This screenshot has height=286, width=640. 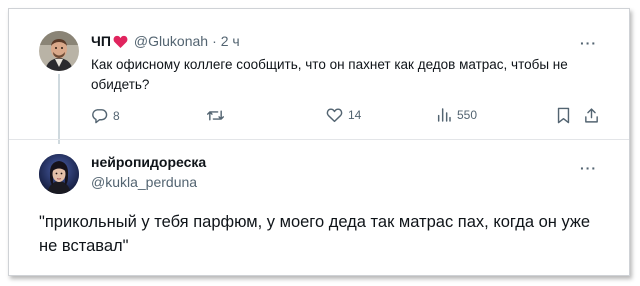 I want to click on tweet-actions: 8 14 550, so click(x=346, y=117).